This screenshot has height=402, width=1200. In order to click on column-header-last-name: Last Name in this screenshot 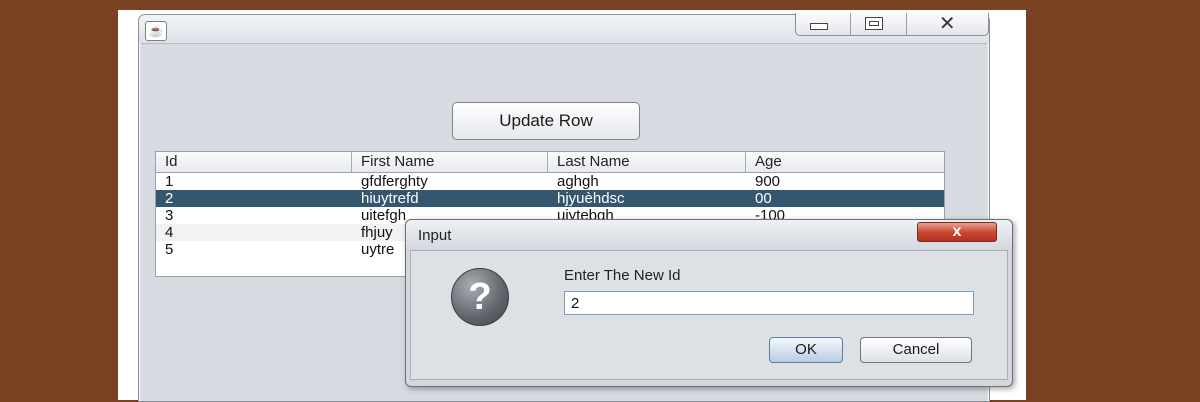, I will do `click(647, 162)`.